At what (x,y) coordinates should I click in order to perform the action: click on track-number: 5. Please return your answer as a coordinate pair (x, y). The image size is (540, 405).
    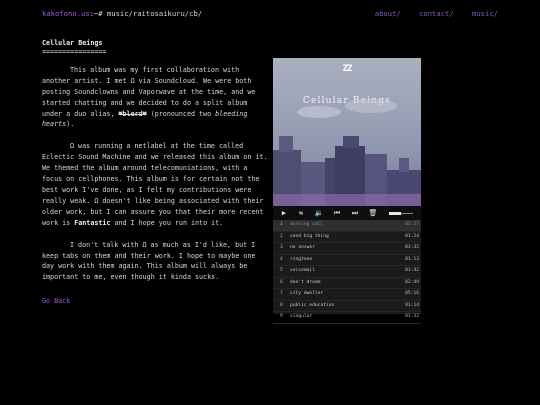
    Looking at the image, I should click on (281, 270).